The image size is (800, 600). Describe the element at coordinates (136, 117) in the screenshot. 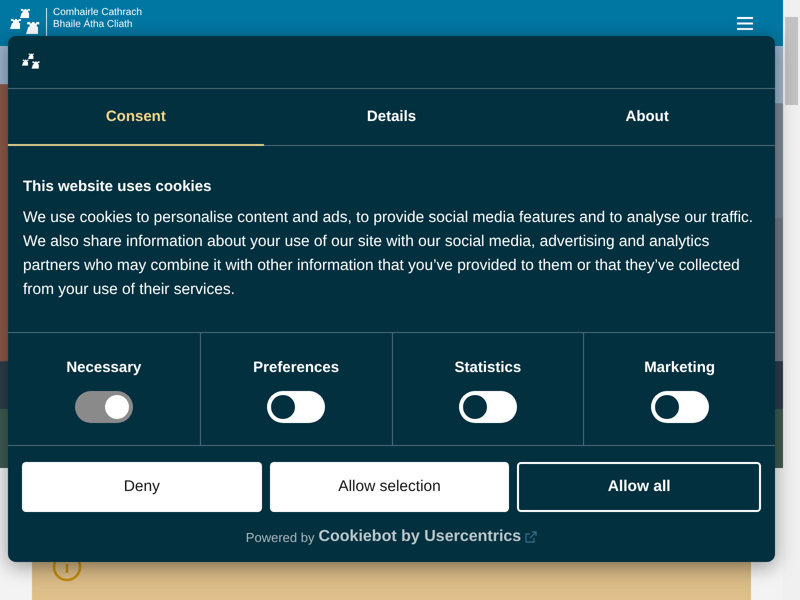

I see `tab: Consent` at that location.